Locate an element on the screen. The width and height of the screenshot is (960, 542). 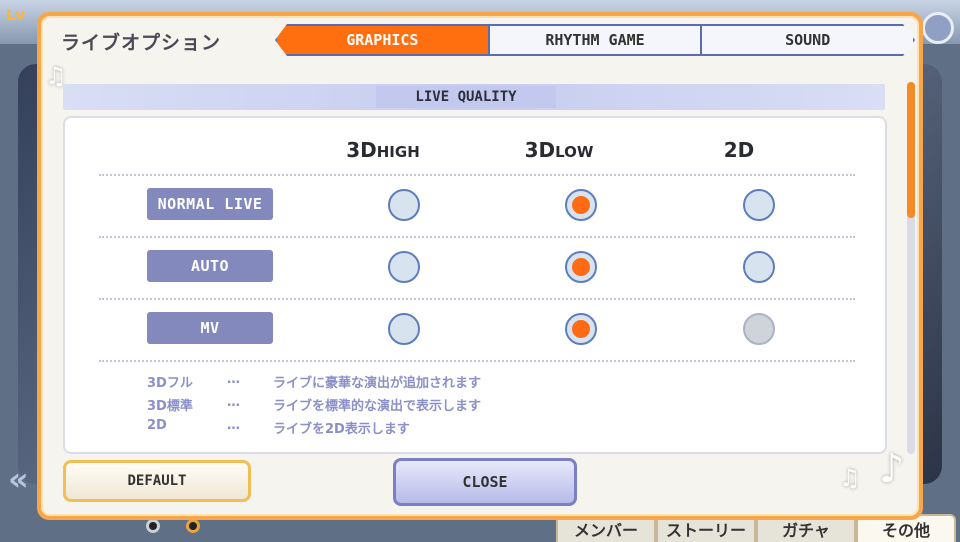
column-sub: HIGH is located at coordinates (398, 152).